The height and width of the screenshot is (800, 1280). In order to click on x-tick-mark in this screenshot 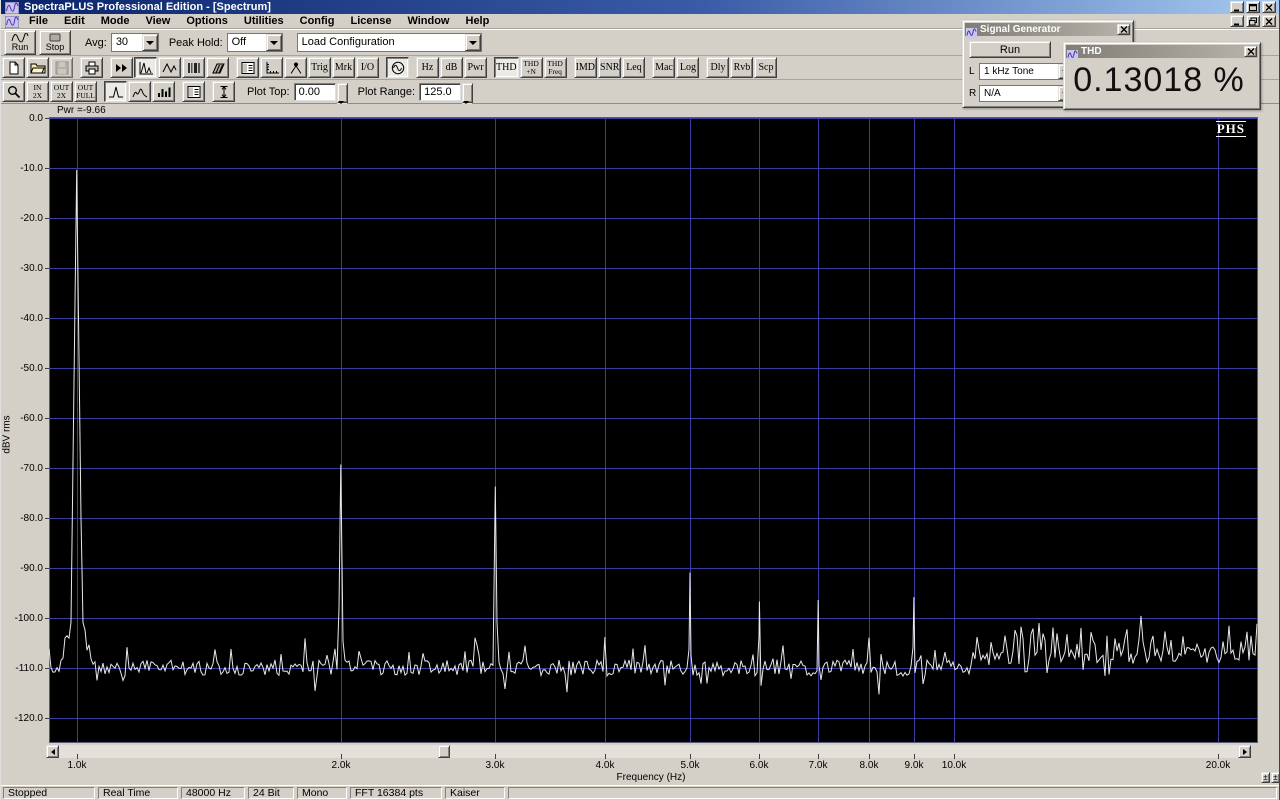, I will do `click(77, 756)`.